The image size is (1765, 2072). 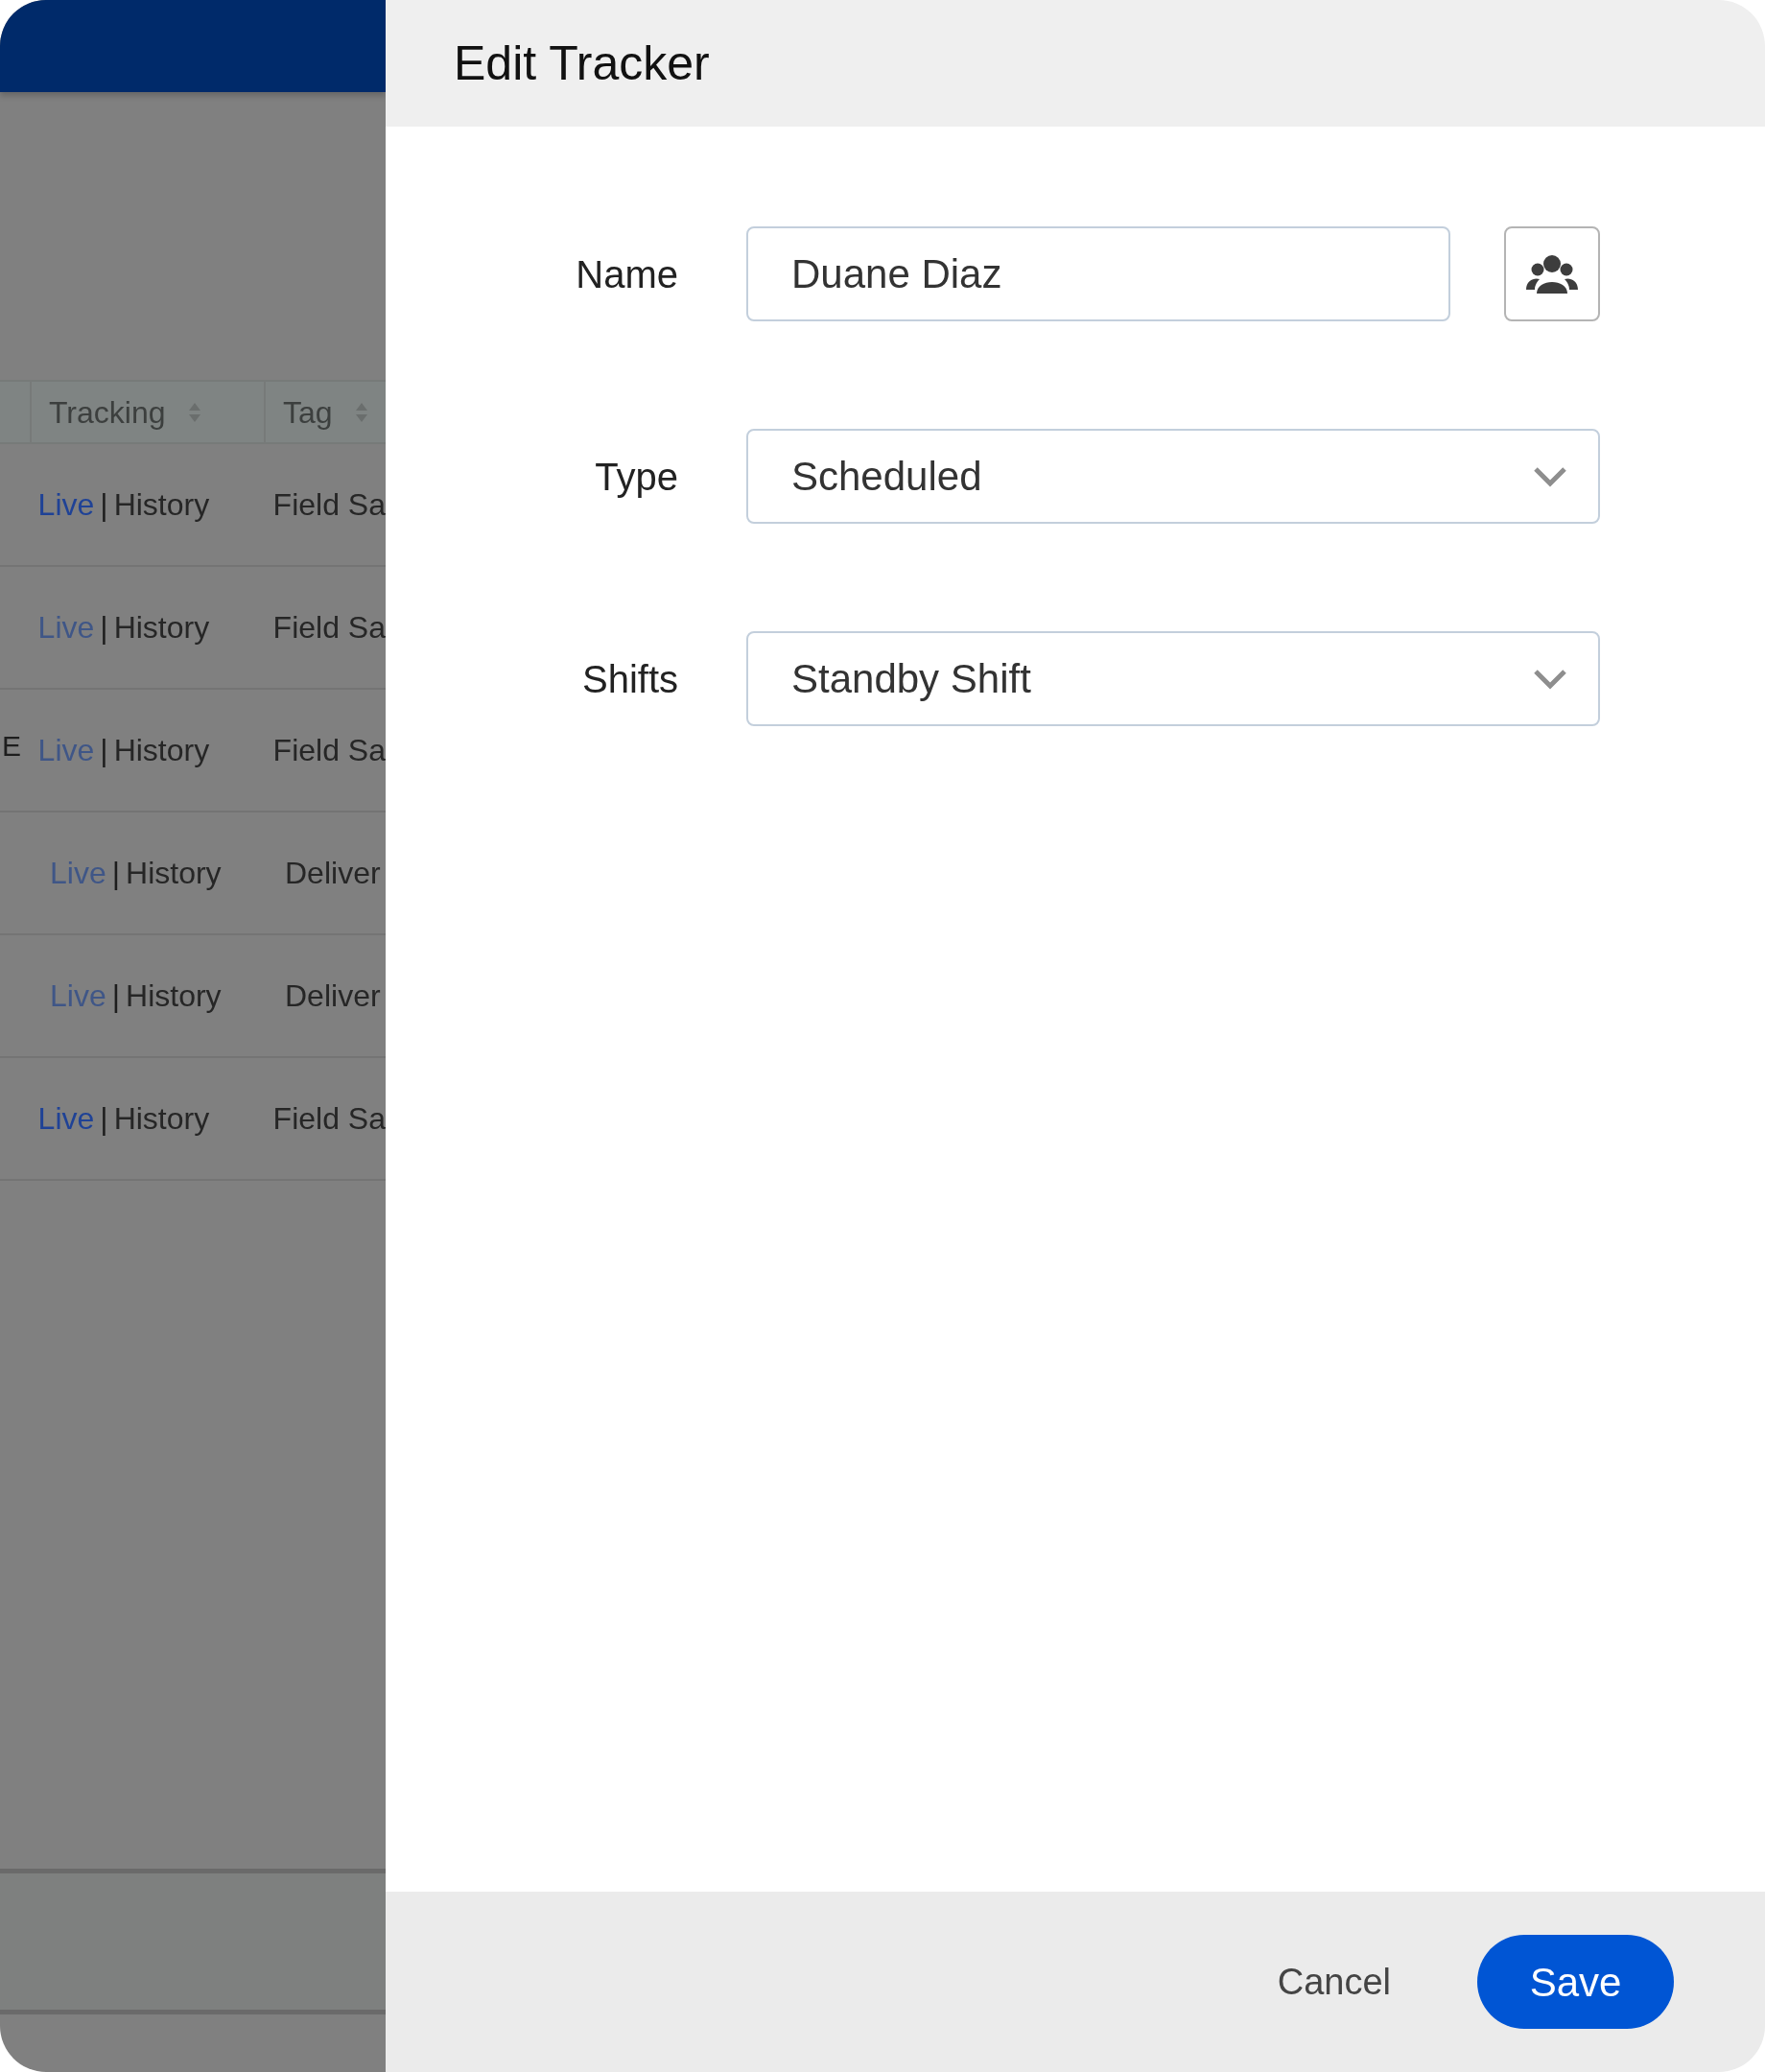 What do you see at coordinates (326, 412) in the screenshot?
I see `column-header: Tag` at bounding box center [326, 412].